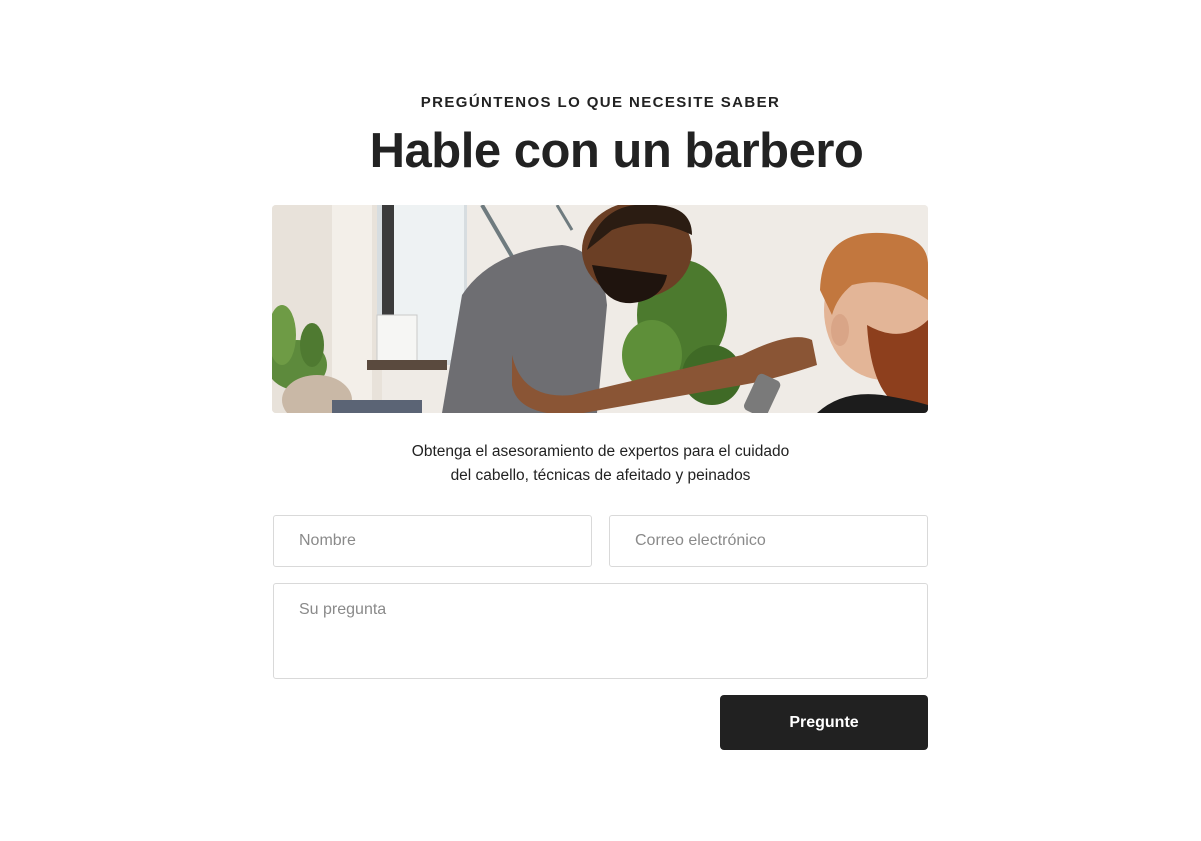 This screenshot has height=841, width=1201. Describe the element at coordinates (616, 151) in the screenshot. I see `page-title: Hable con un barbero` at that location.